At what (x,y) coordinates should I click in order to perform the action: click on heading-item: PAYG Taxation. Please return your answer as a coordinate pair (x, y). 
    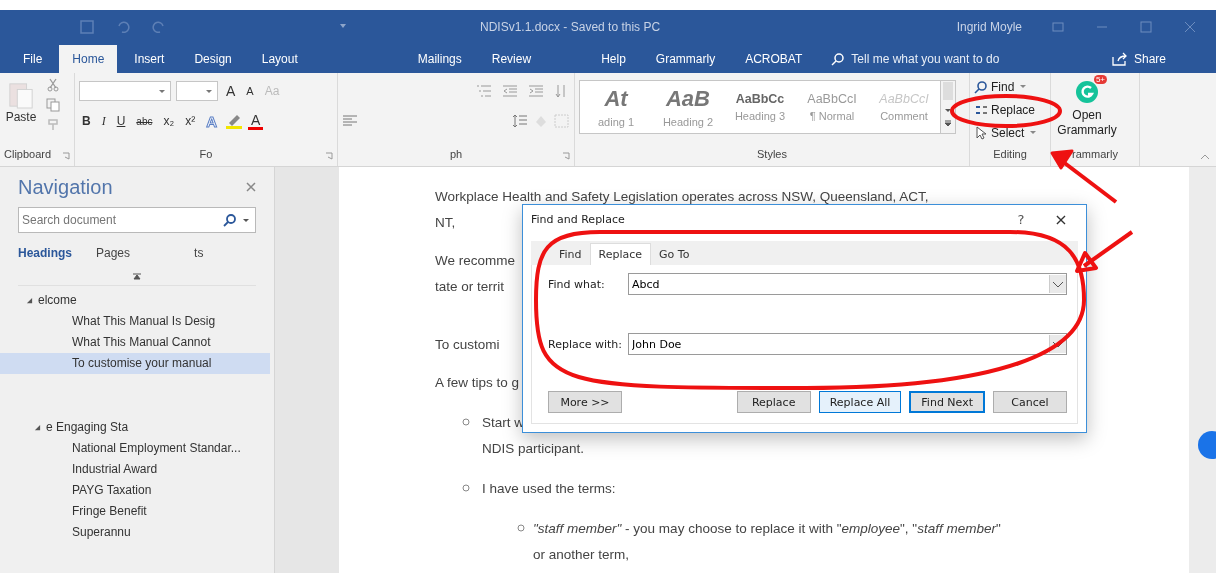
    Looking at the image, I should click on (135, 490).